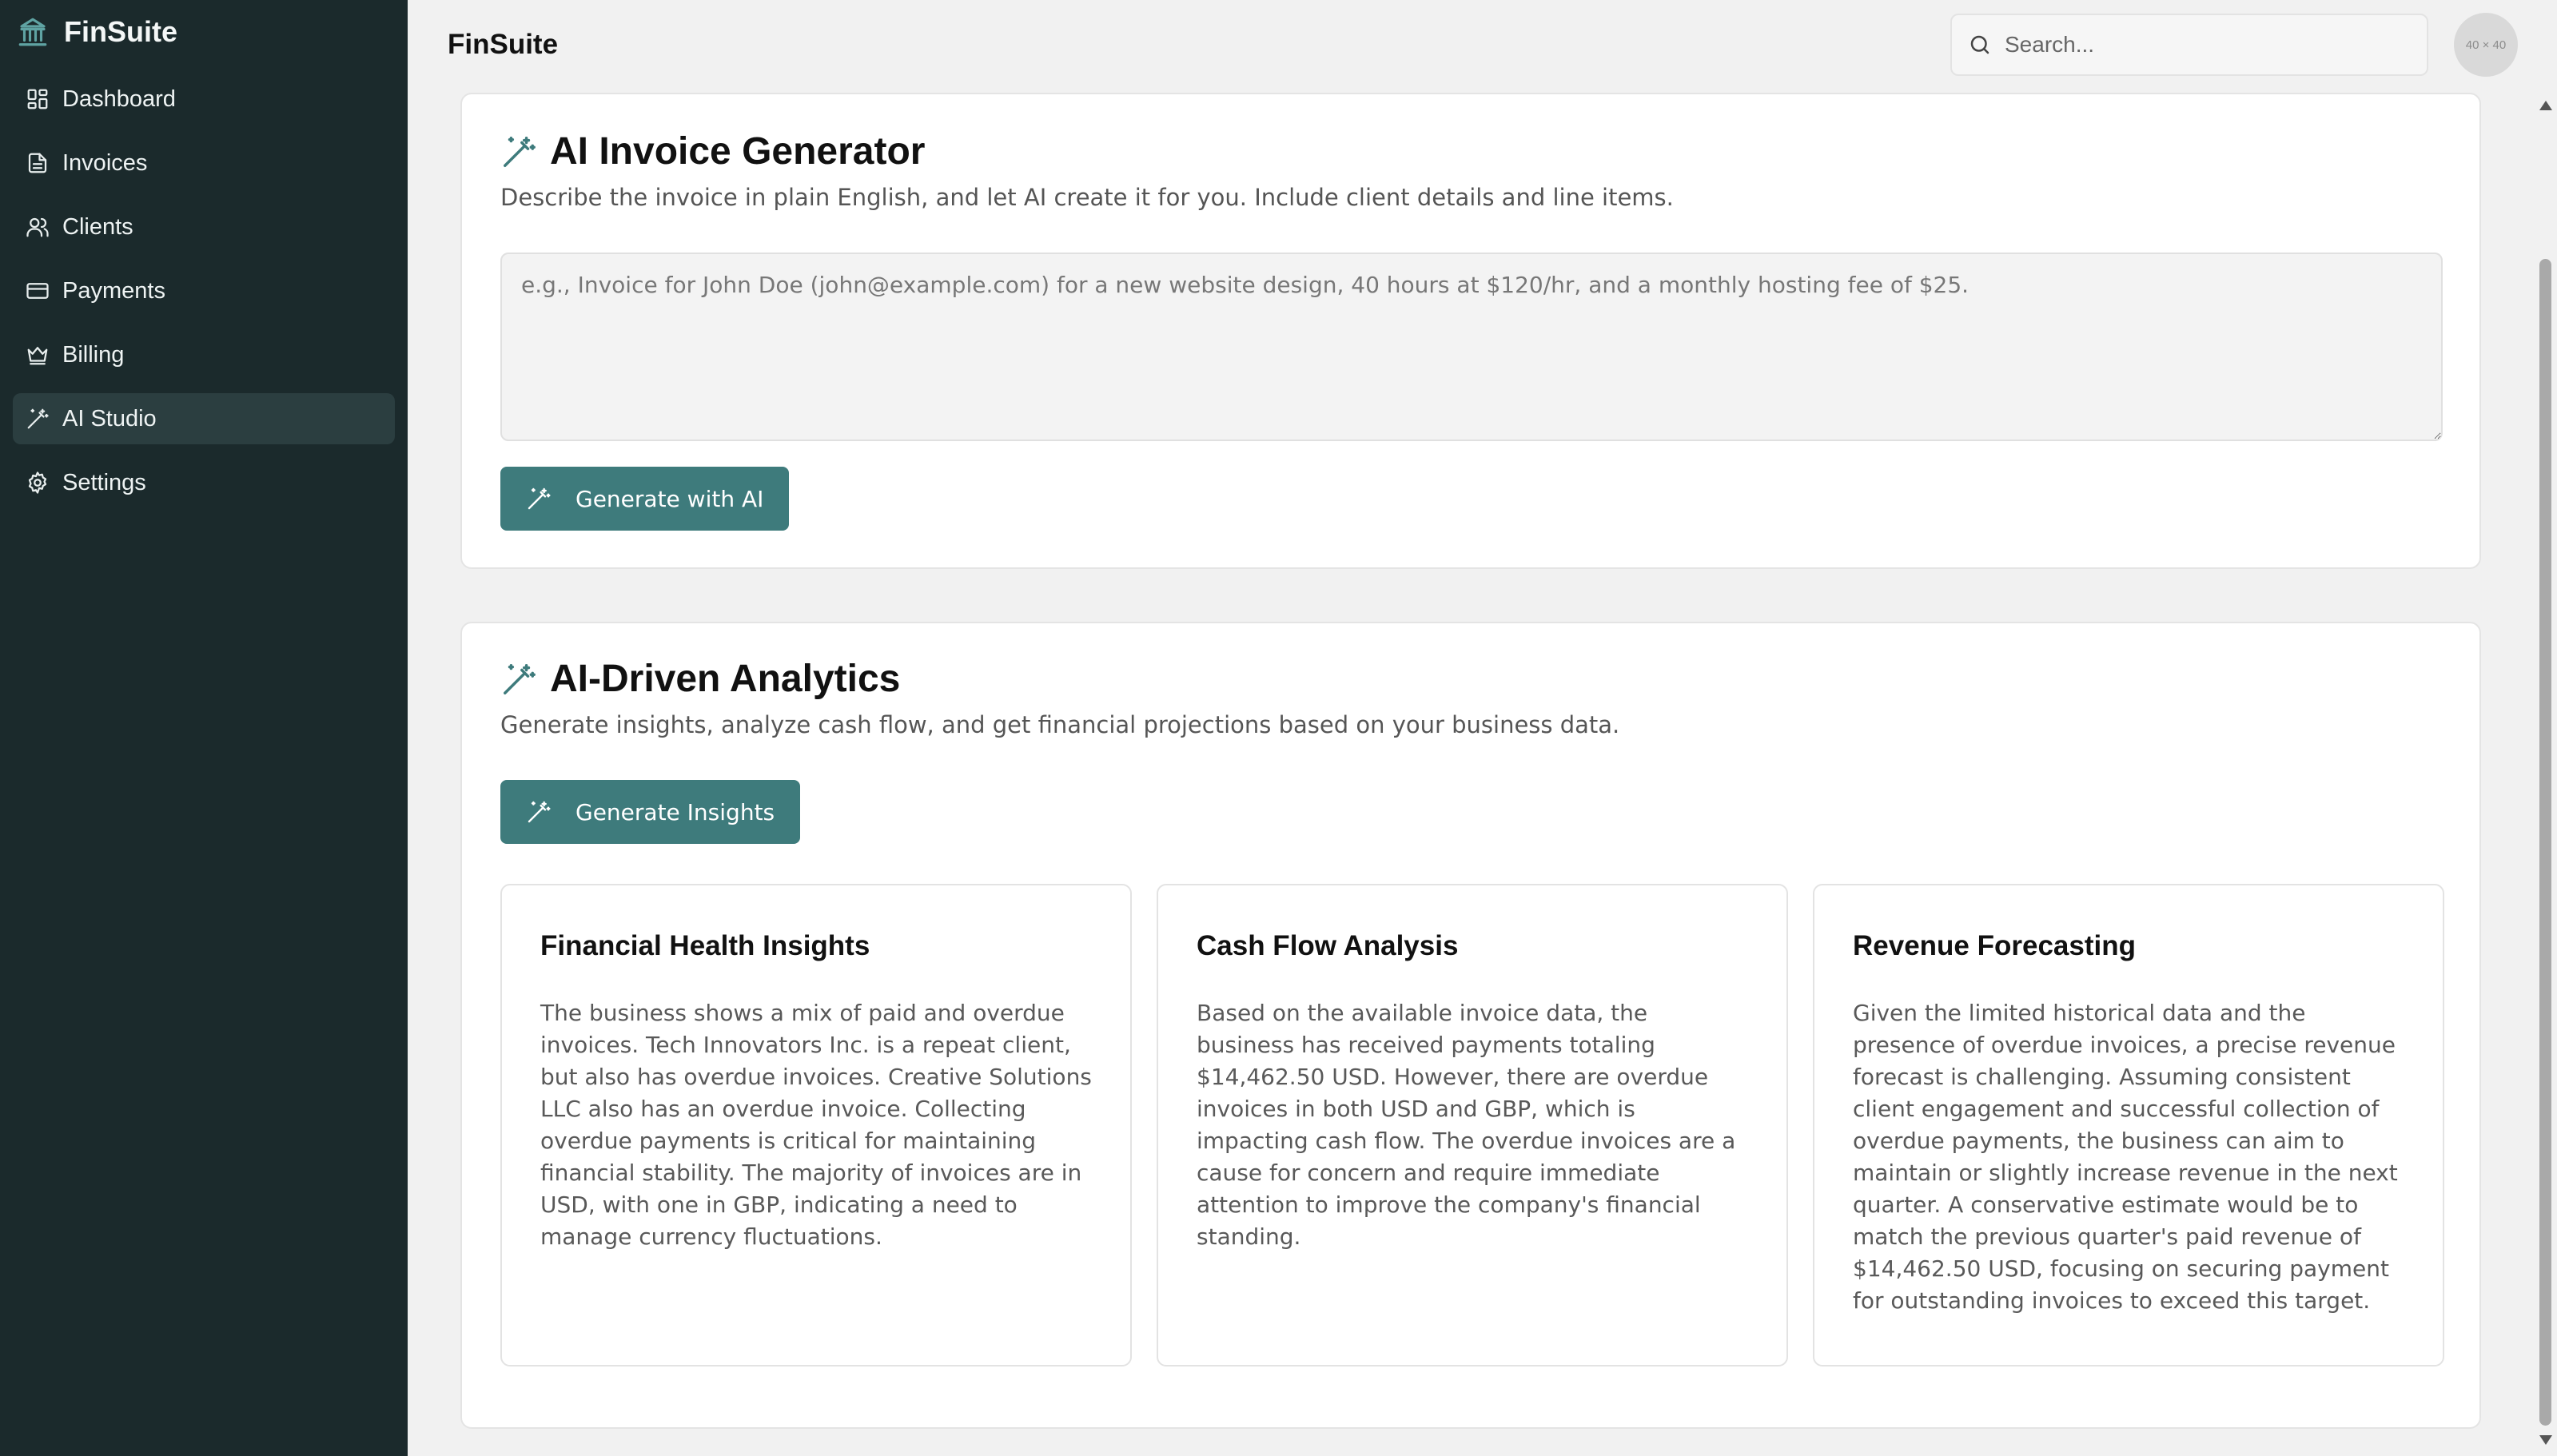 The width and height of the screenshot is (2557, 1456). I want to click on search-icon, so click(1979, 44).